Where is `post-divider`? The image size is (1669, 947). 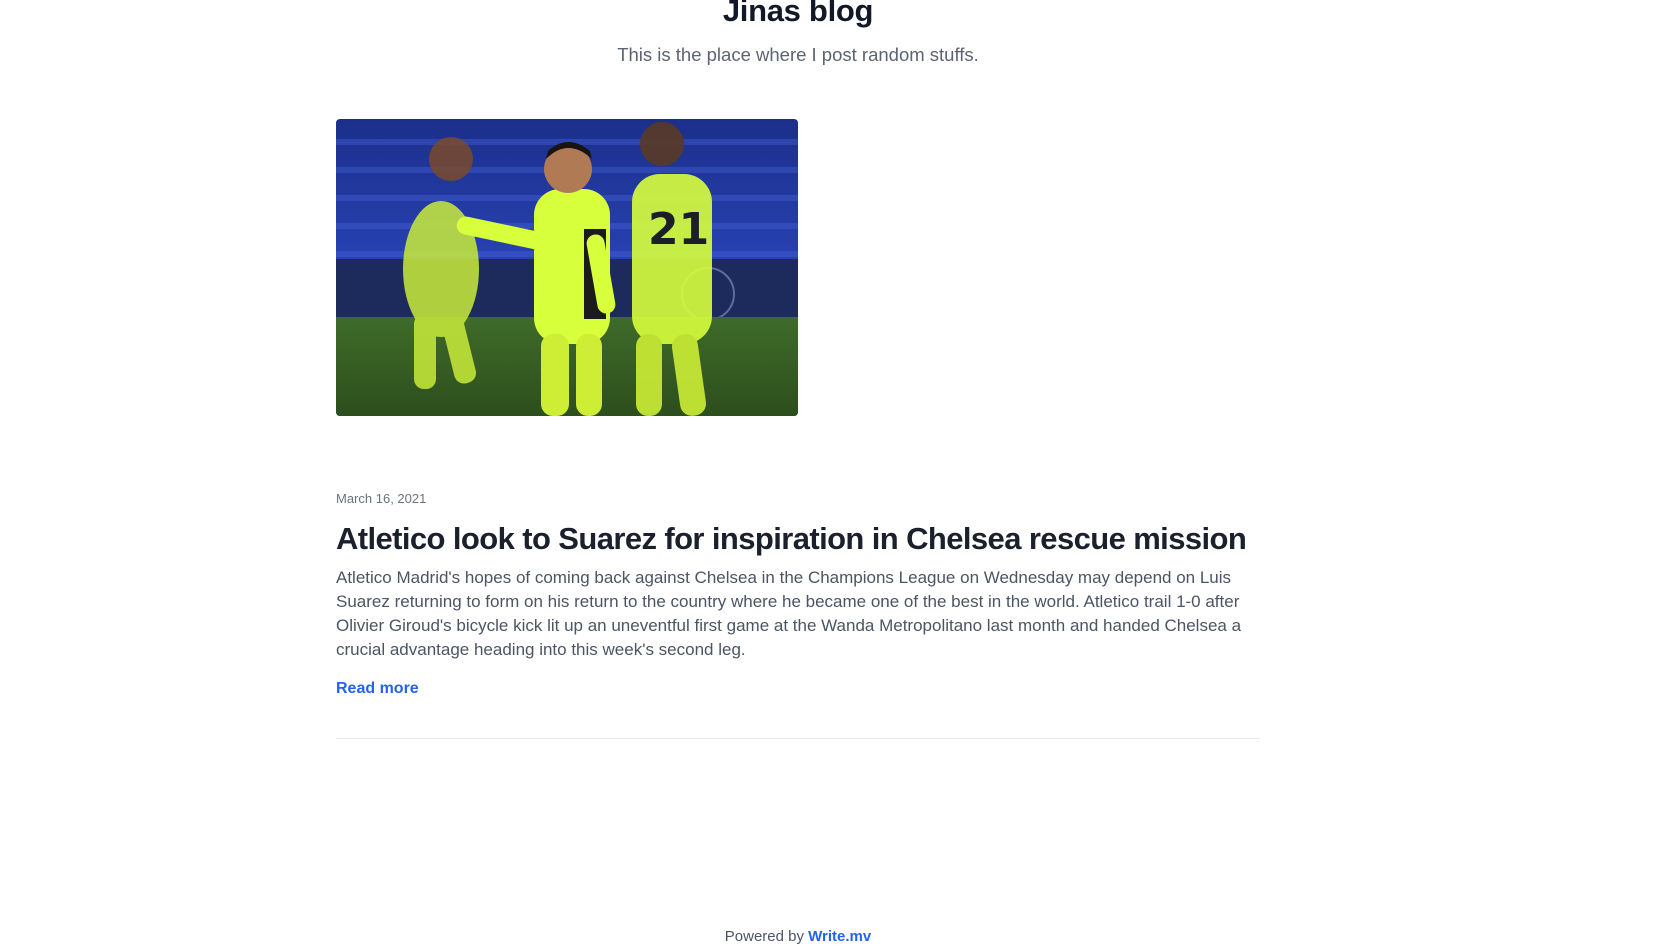 post-divider is located at coordinates (798, 738).